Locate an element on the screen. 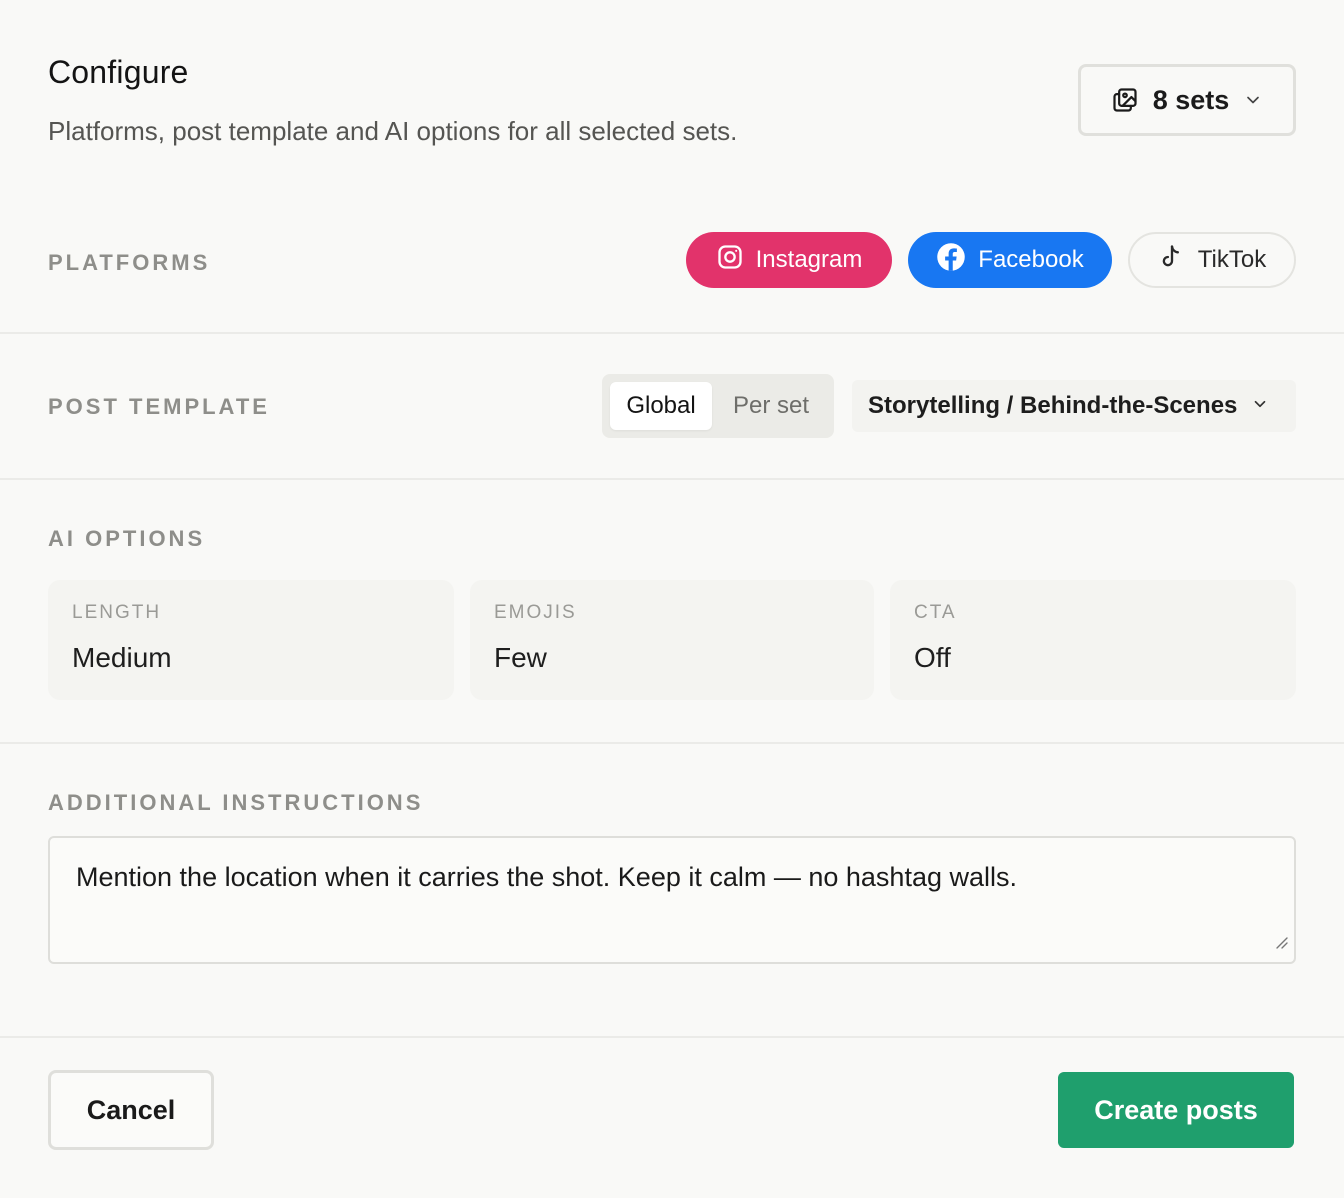 The width and height of the screenshot is (1344, 1198). platforms-label: PLATFORMS is located at coordinates (129, 262).